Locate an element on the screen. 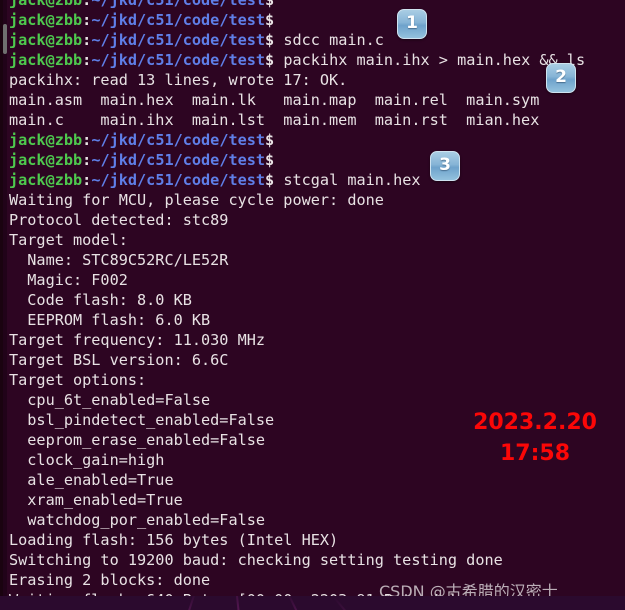 This screenshot has height=610, width=625. timestamp-date: 2023.2.20 is located at coordinates (535, 422).